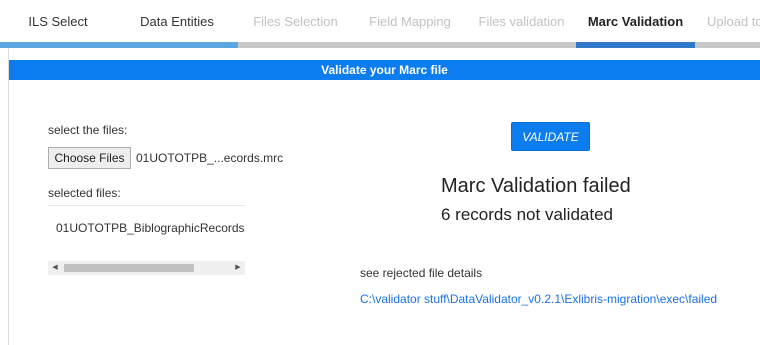  What do you see at coordinates (8, 196) in the screenshot?
I see `panel-border` at bounding box center [8, 196].